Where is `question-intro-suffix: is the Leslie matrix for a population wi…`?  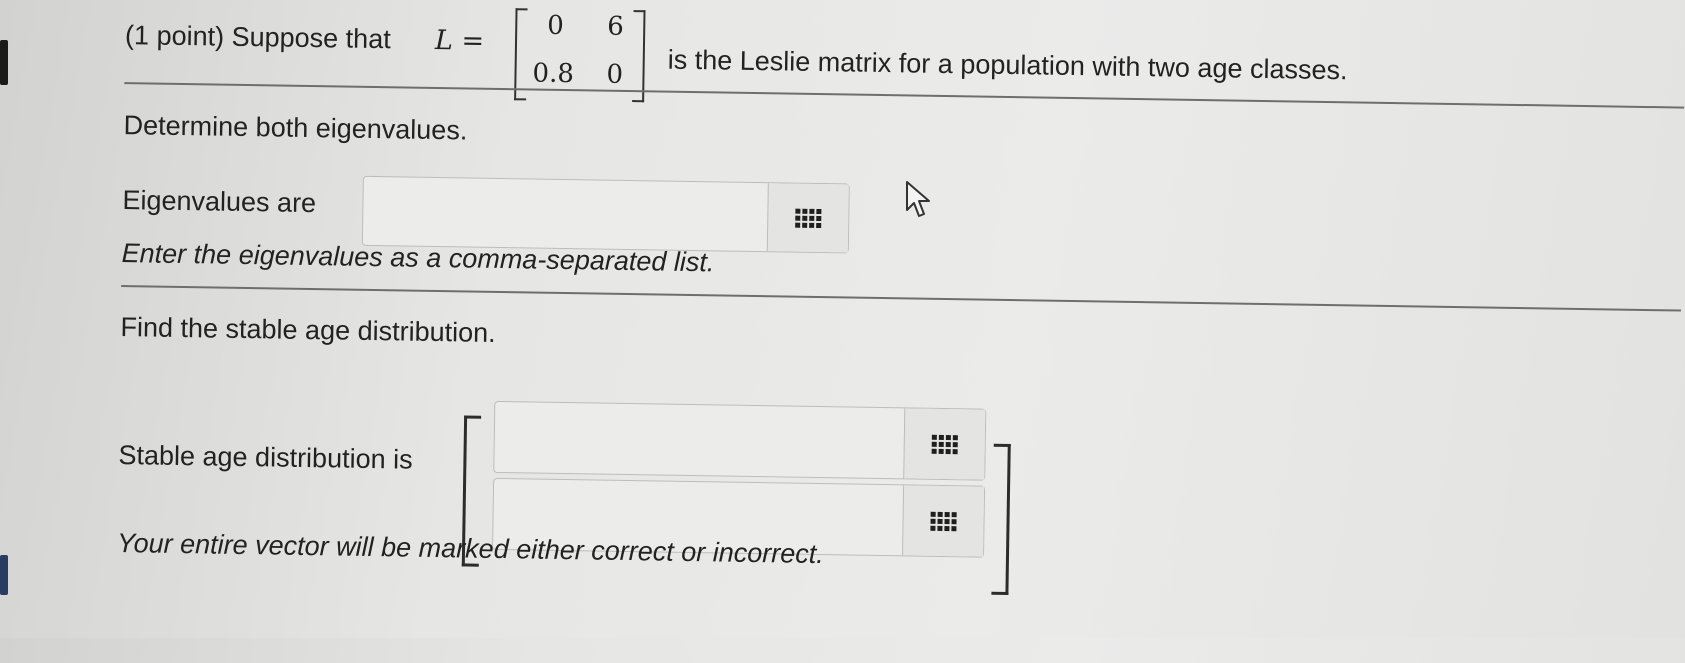
question-intro-suffix: is the Leslie matrix for a population wi… is located at coordinates (1007, 65).